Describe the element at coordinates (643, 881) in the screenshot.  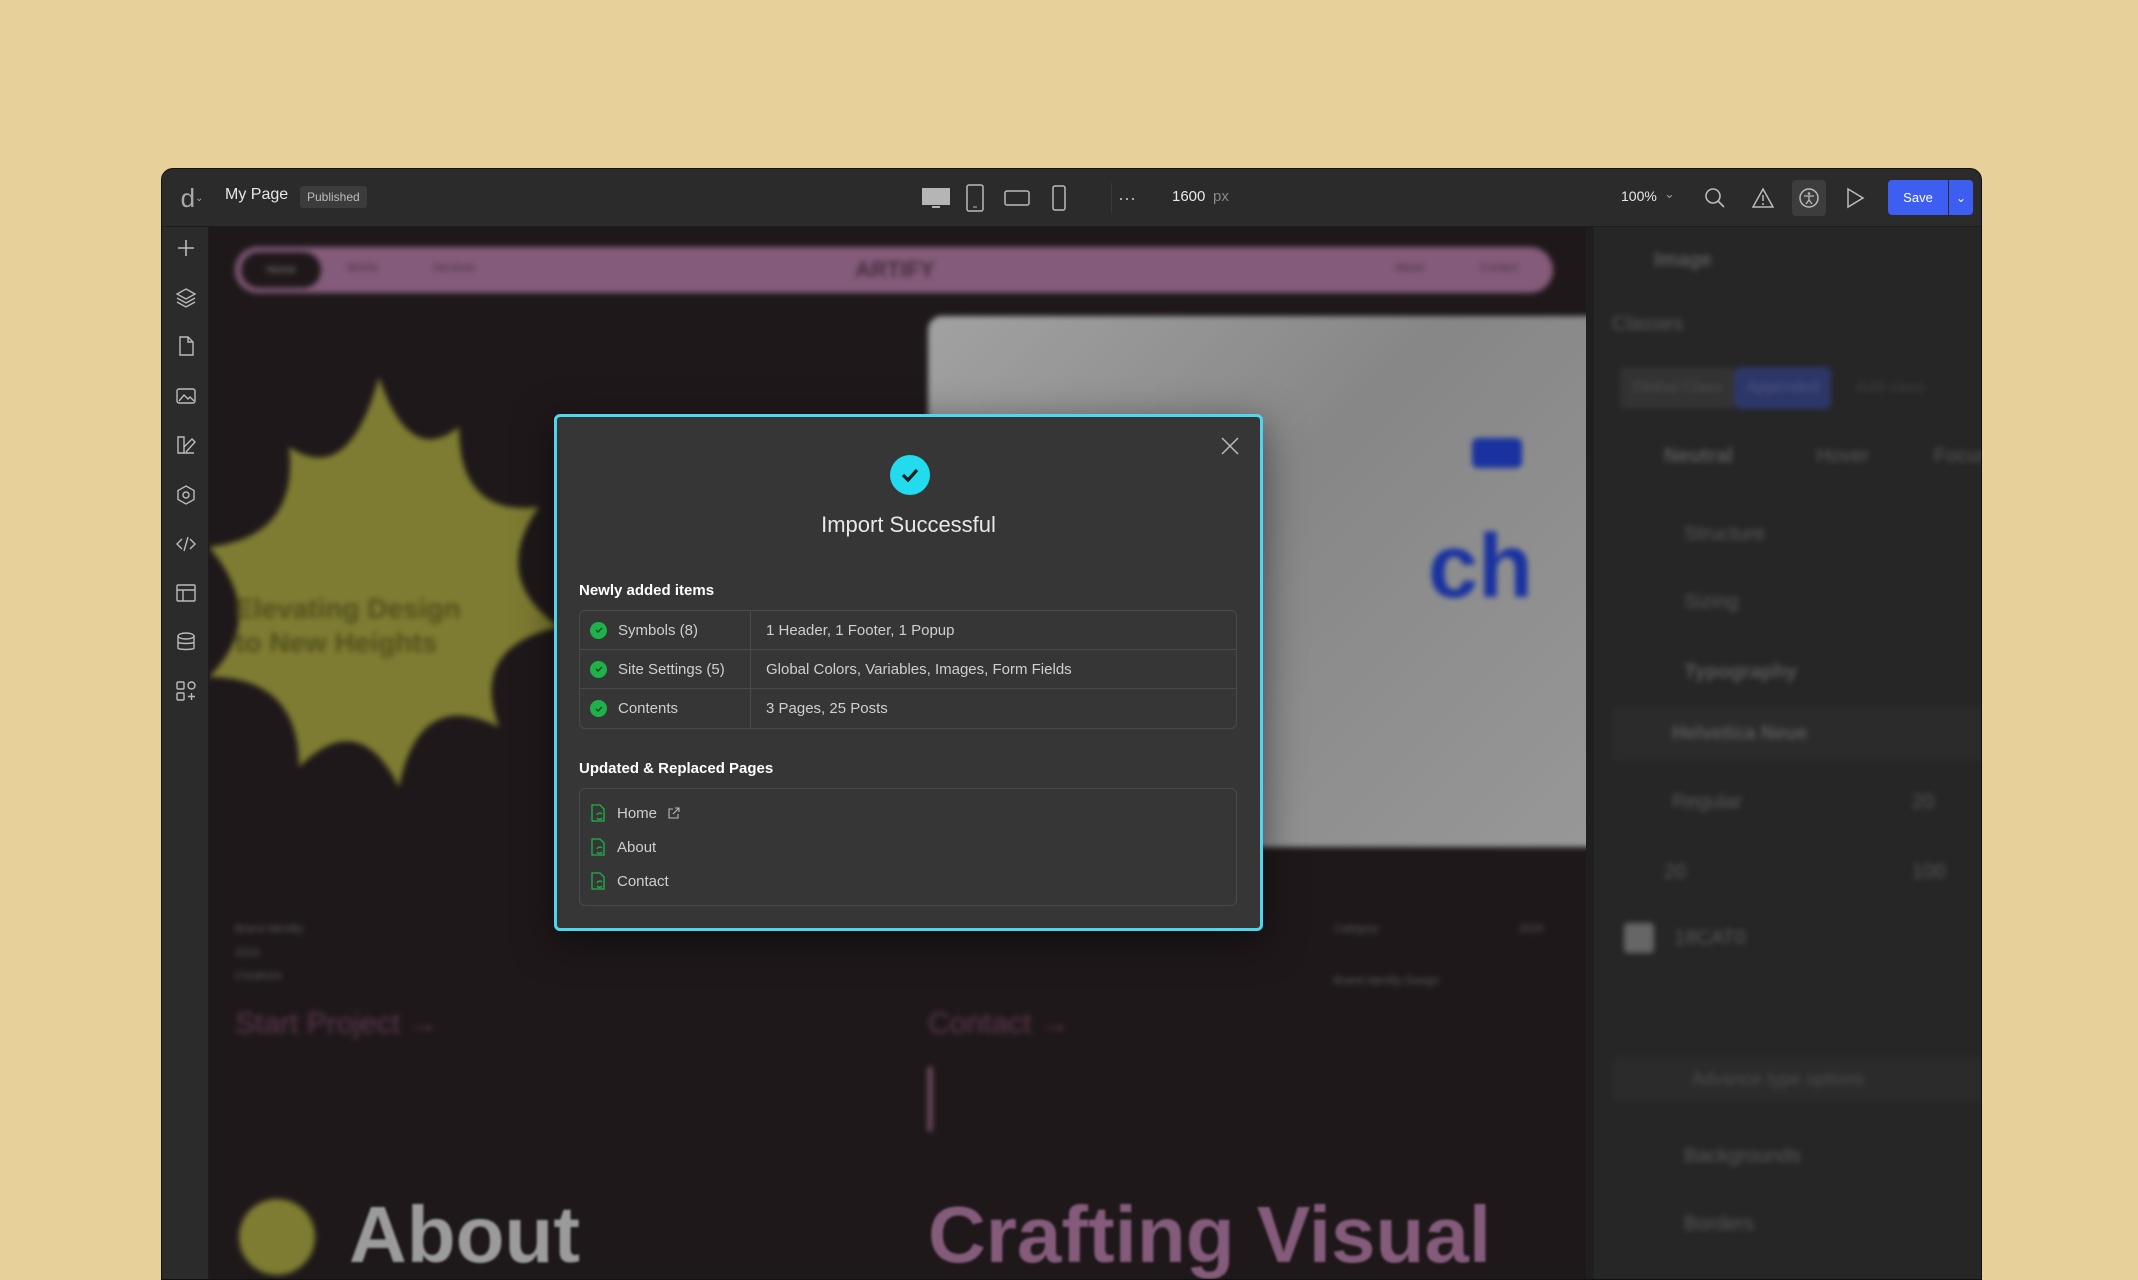
I see `page-name: Contact` at that location.